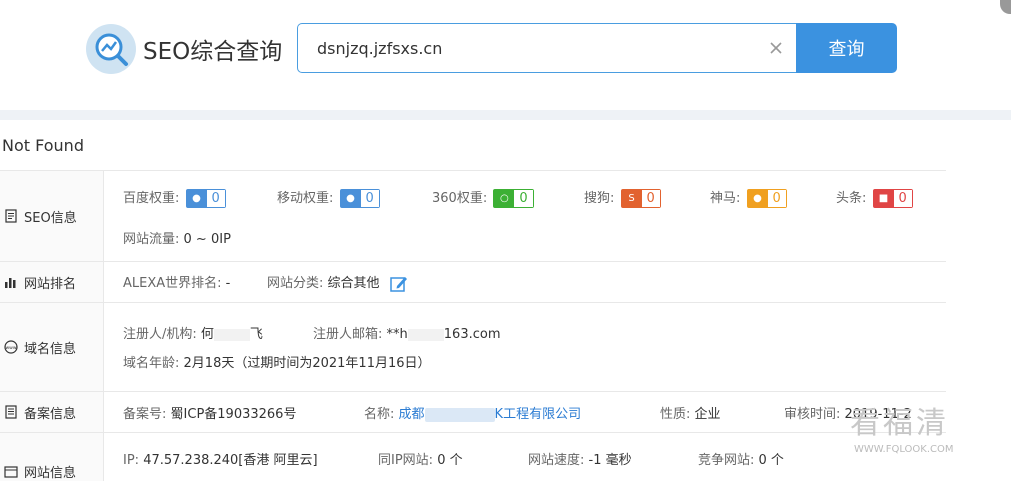 This screenshot has width=1011, height=481. What do you see at coordinates (207, 239) in the screenshot?
I see `site-traffic-value: 0 ~ 0IP` at bounding box center [207, 239].